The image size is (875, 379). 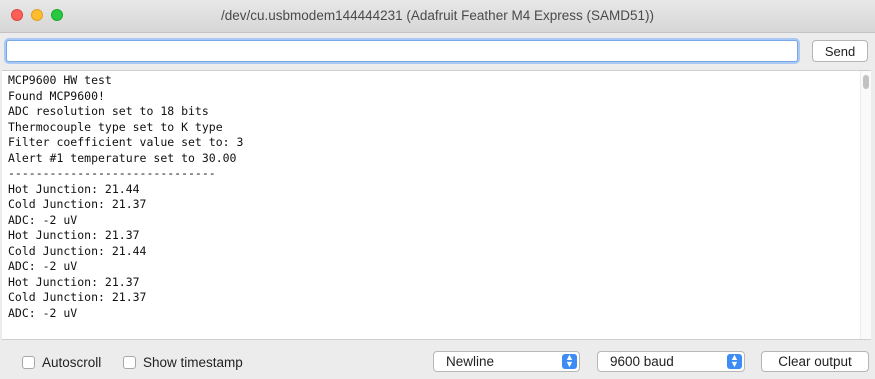 What do you see at coordinates (402, 51) in the screenshot?
I see `serial-input` at bounding box center [402, 51].